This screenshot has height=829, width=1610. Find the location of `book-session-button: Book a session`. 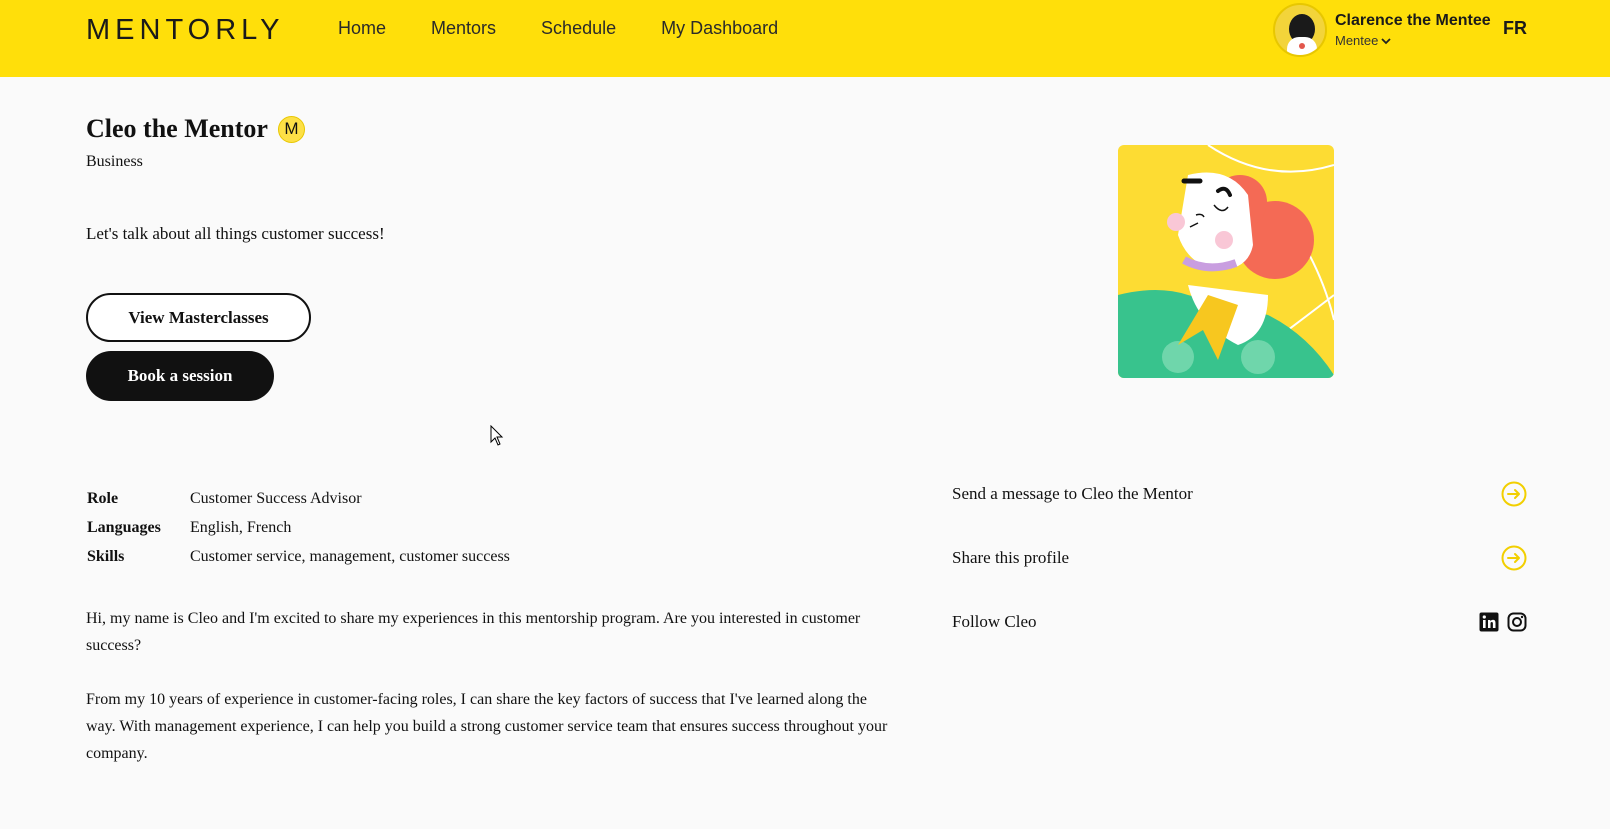

book-session-button: Book a session is located at coordinates (180, 376).